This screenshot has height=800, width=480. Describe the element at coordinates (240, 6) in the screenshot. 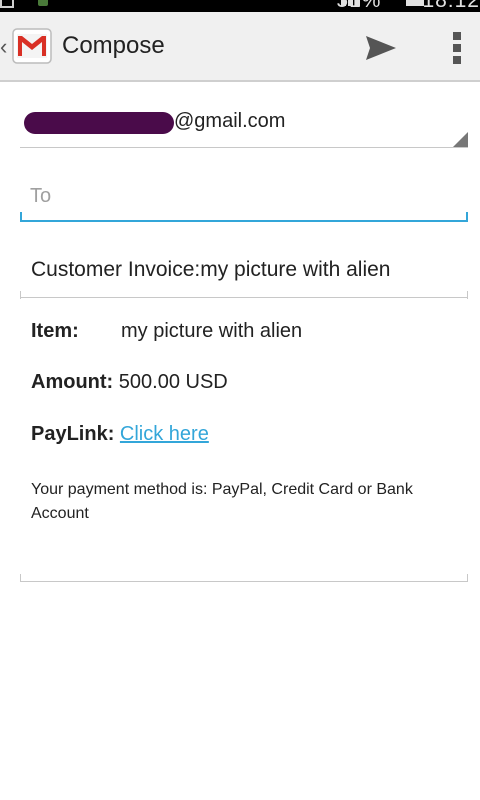

I see `status-bar: 51% 18:12` at that location.